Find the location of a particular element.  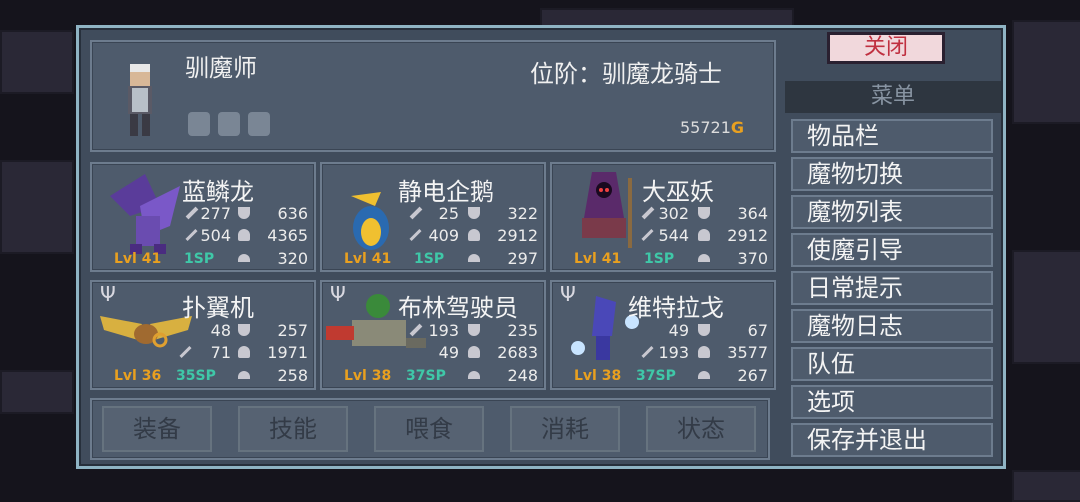

menu-item-daily-tips: 日常提示 is located at coordinates (892, 288).